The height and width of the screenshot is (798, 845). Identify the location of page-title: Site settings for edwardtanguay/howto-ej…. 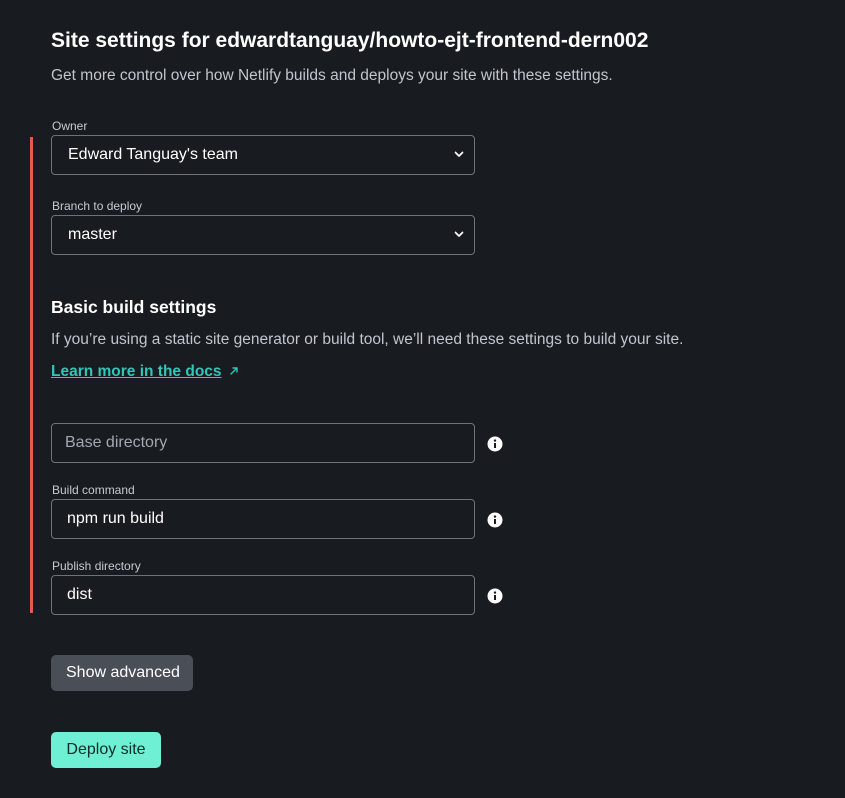
(350, 40).